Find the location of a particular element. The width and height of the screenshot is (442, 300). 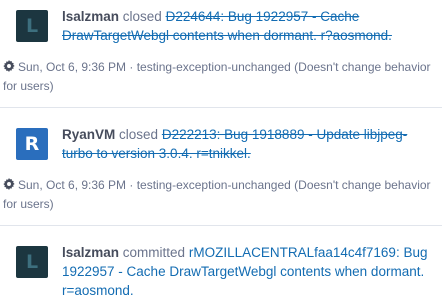

action-text: committed is located at coordinates (154, 252).